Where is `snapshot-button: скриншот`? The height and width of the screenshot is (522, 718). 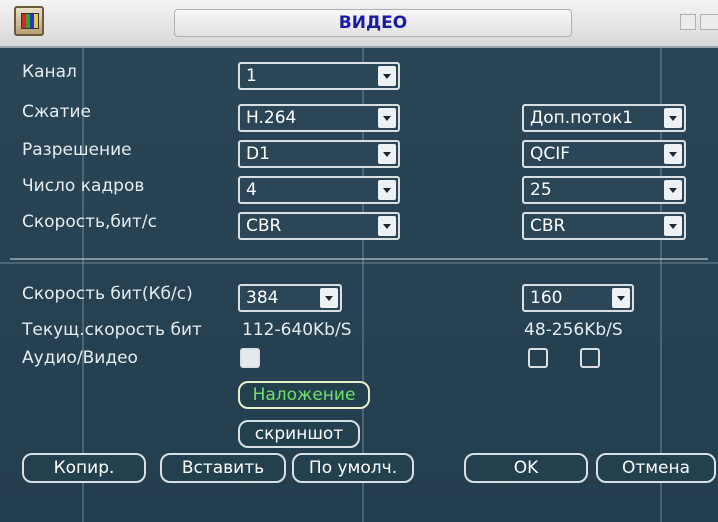 snapshot-button: скриншот is located at coordinates (299, 434).